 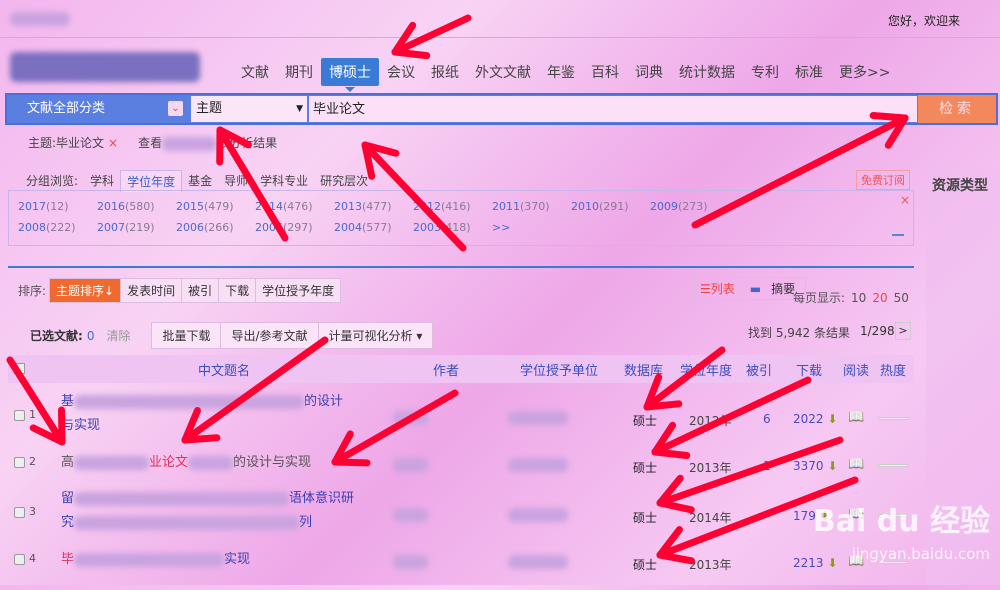 I want to click on download-count: 2213 ⬇, so click(x=815, y=563).